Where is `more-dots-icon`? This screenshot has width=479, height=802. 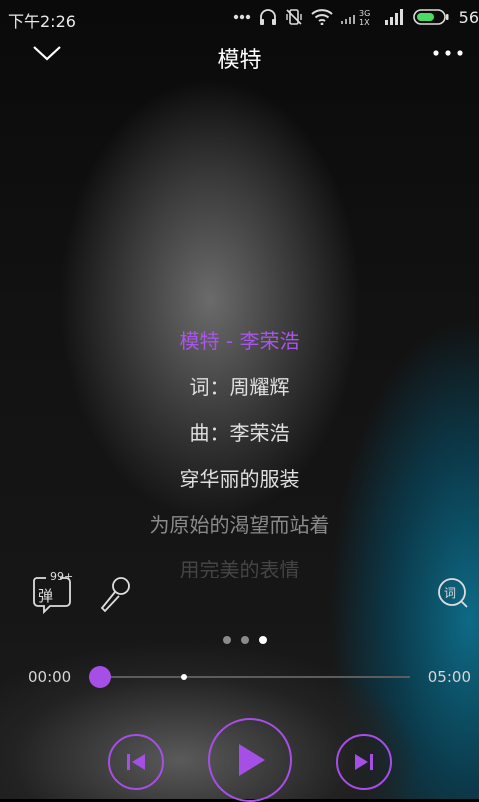
more-dots-icon is located at coordinates (448, 53).